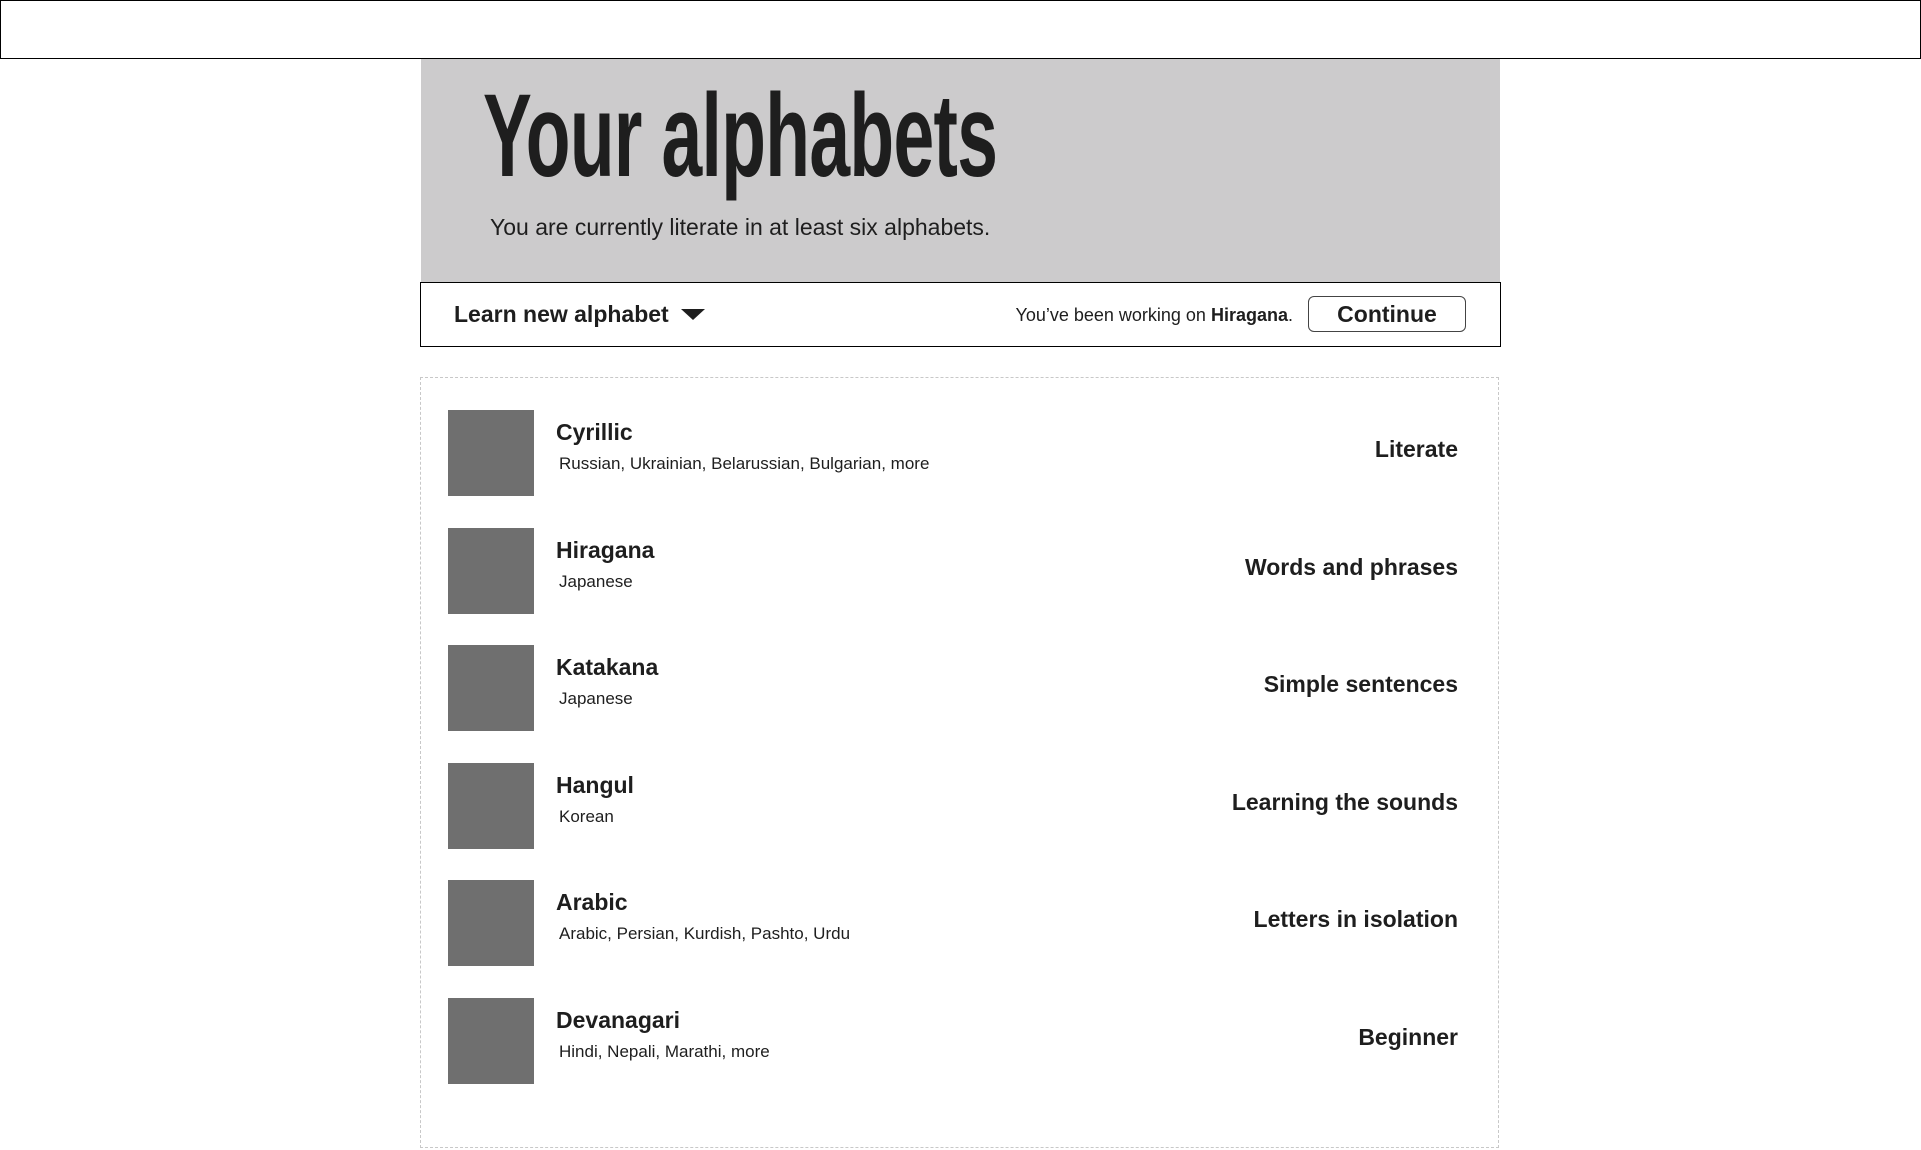  What do you see at coordinates (605, 550) in the screenshot?
I see `alphabet-name: Hiragana` at bounding box center [605, 550].